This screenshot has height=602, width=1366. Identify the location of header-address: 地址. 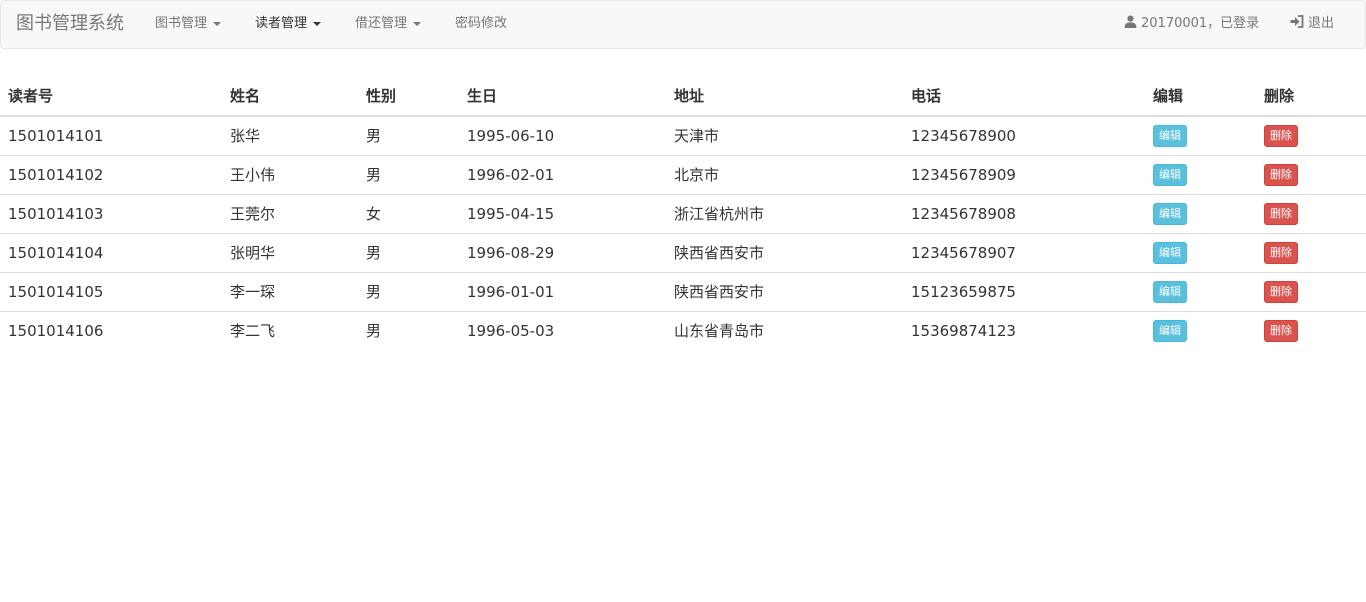
(784, 96).